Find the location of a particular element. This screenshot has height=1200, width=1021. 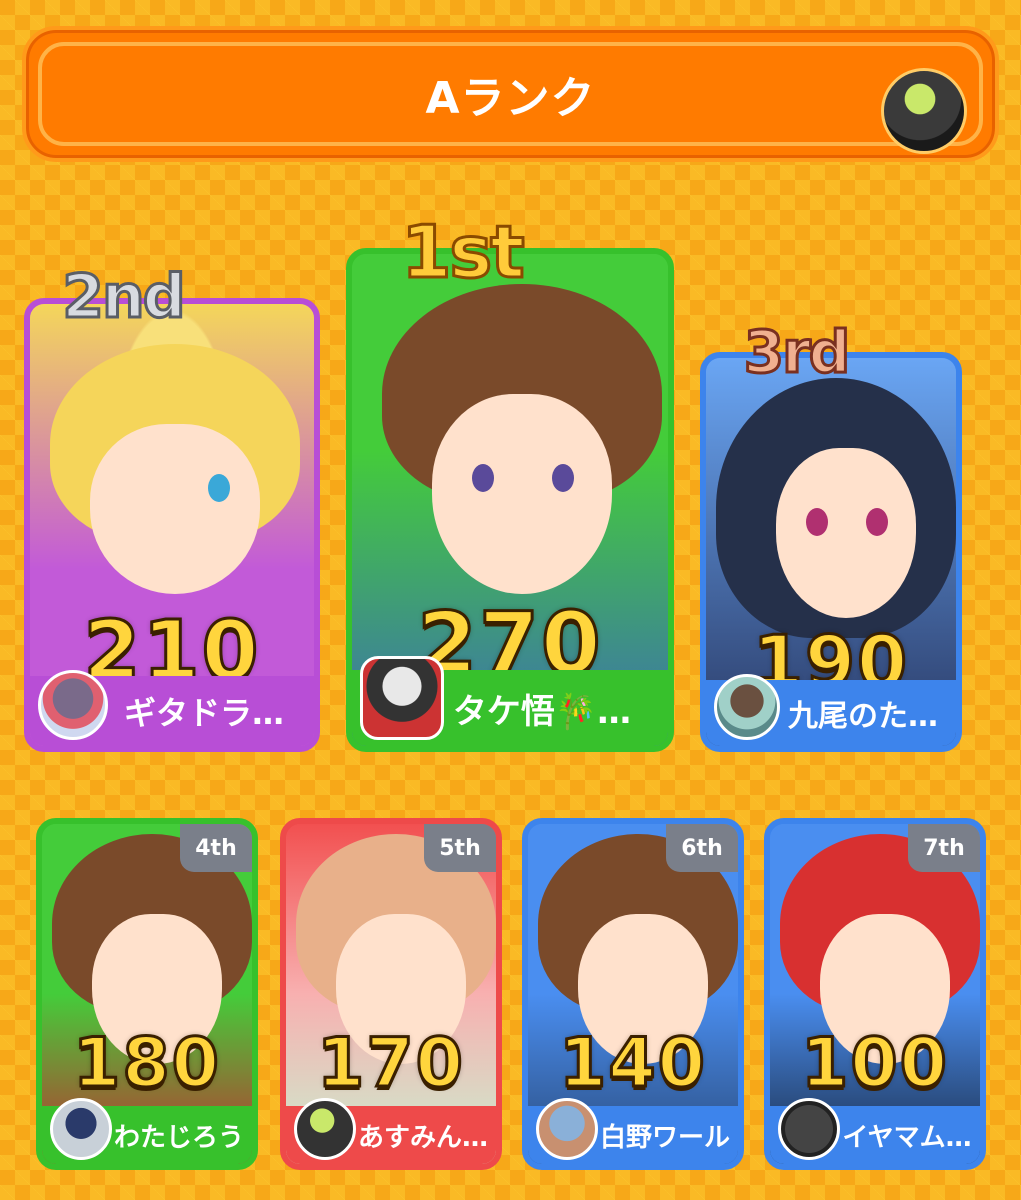

ranking-card-5th: 170 あすみん… 5th is located at coordinates (391, 994).